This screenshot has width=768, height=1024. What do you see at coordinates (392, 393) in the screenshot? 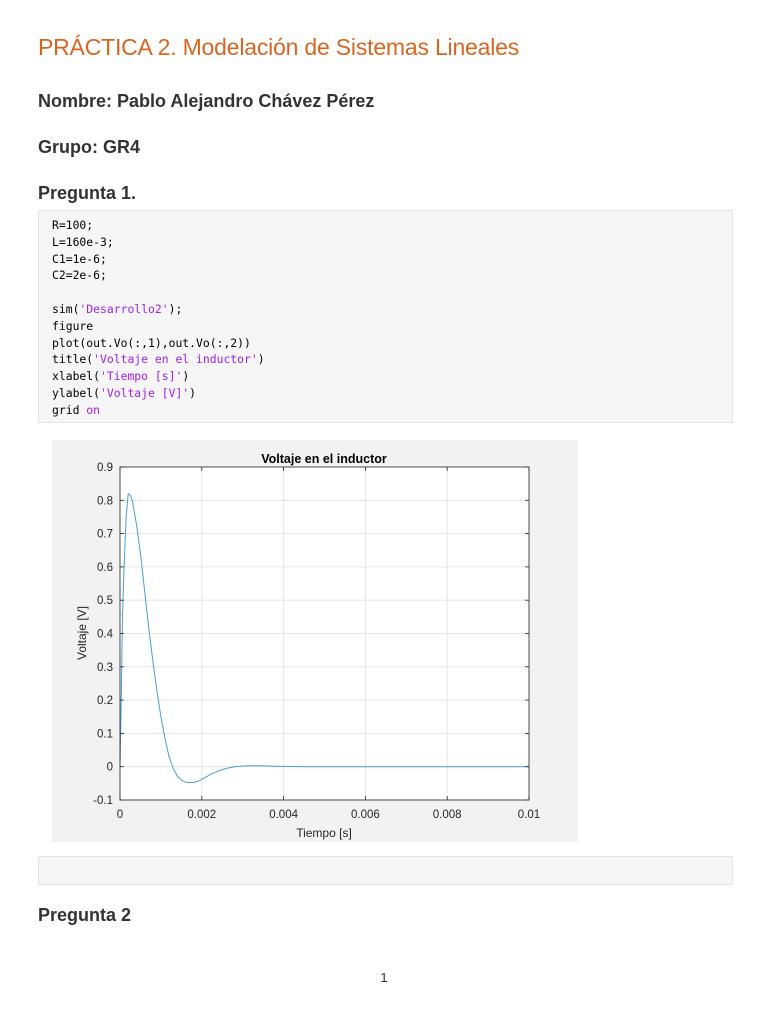
I see `code-line: ylabel('Voltaje [V]')` at bounding box center [392, 393].